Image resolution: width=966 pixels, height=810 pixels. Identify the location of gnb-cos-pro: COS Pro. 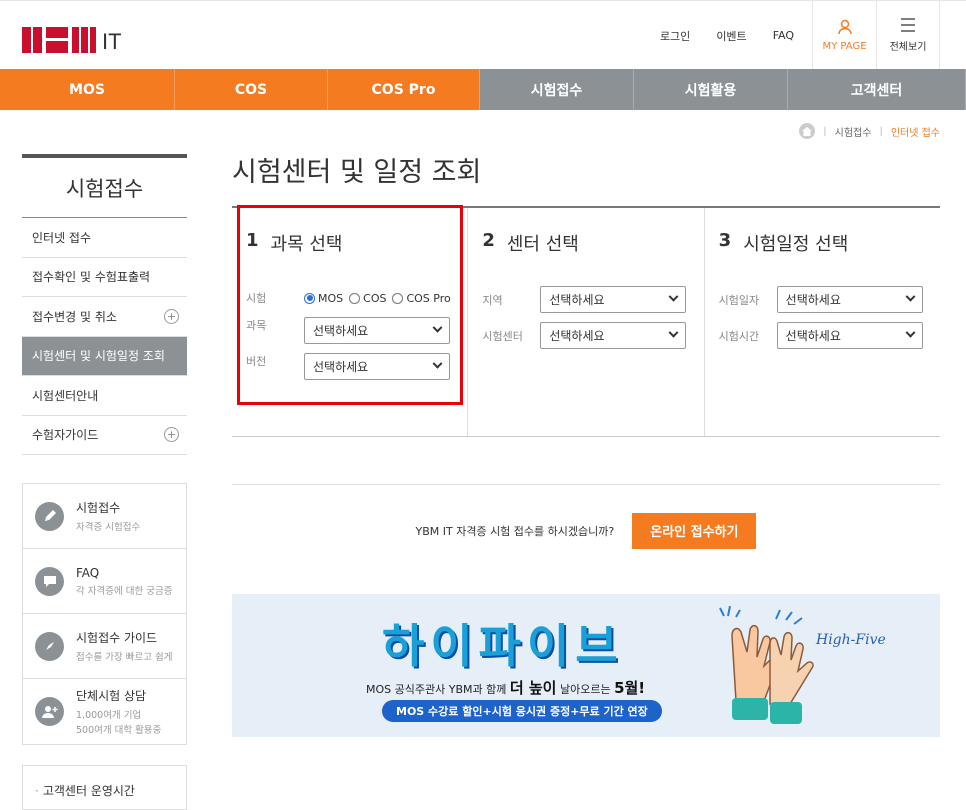
(404, 89).